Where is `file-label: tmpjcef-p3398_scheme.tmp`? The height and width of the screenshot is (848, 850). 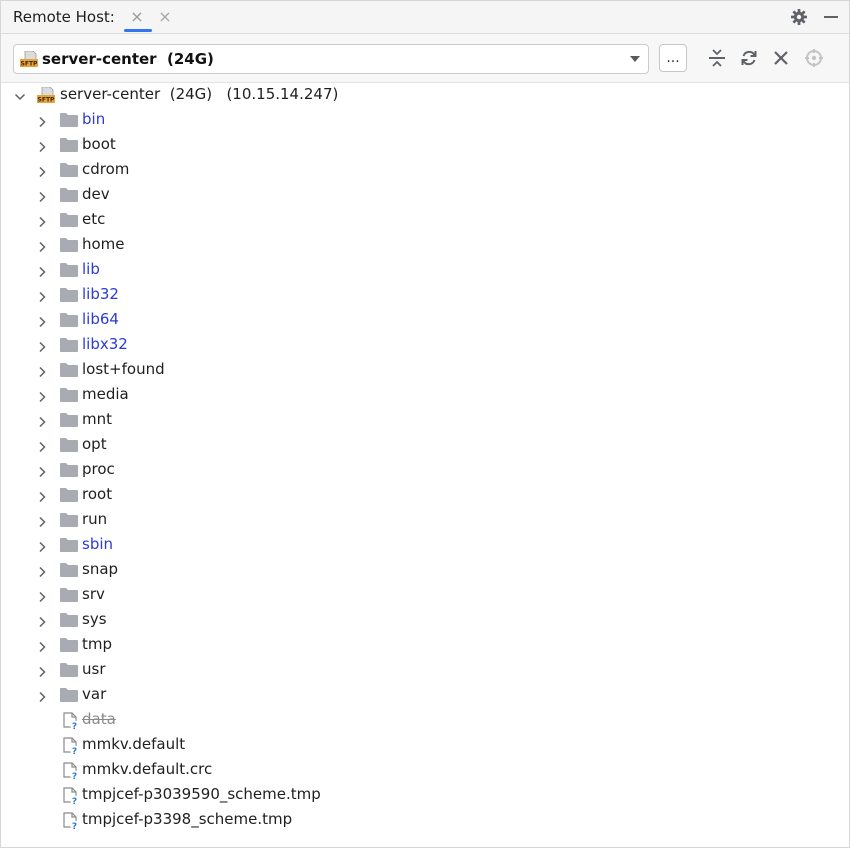
file-label: tmpjcef-p3398_scheme.tmp is located at coordinates (187, 819).